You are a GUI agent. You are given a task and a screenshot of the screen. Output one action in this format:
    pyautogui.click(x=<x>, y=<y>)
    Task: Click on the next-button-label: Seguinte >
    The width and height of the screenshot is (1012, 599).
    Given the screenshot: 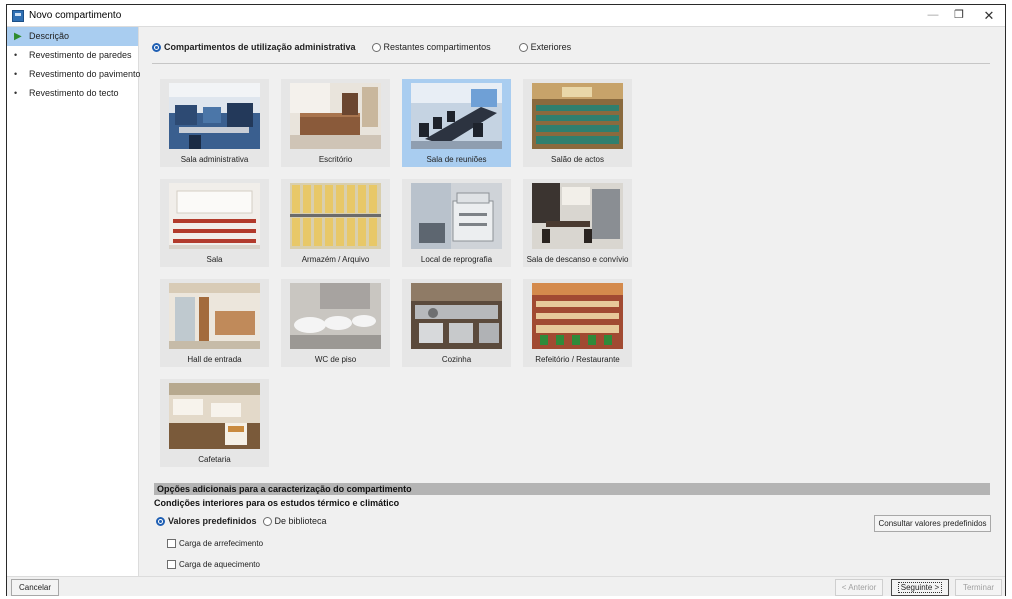 What is the action you would take?
    pyautogui.click(x=920, y=587)
    